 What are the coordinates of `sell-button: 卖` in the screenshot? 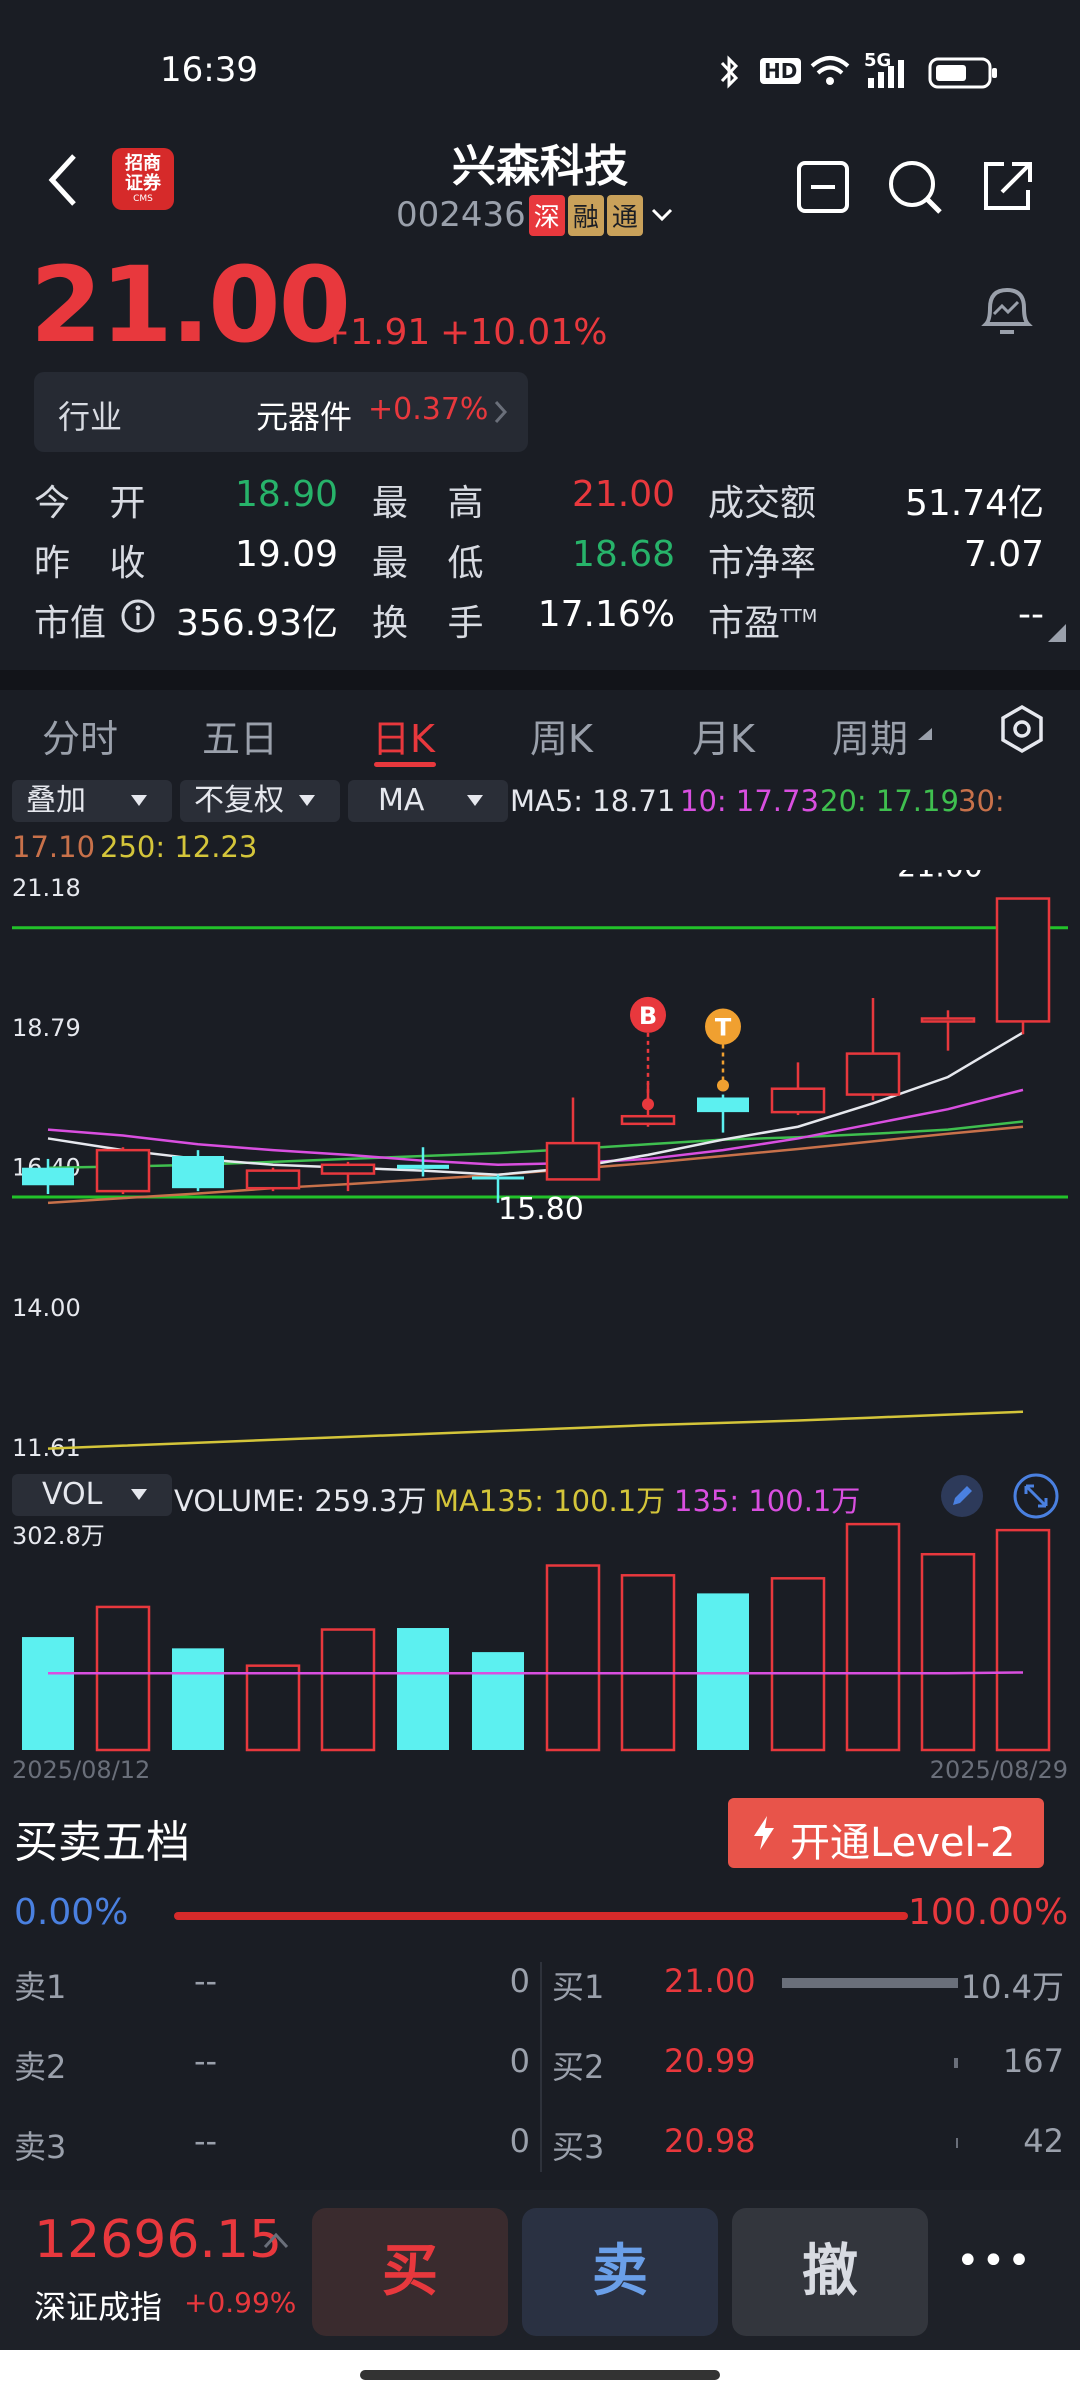 It's located at (620, 2272).